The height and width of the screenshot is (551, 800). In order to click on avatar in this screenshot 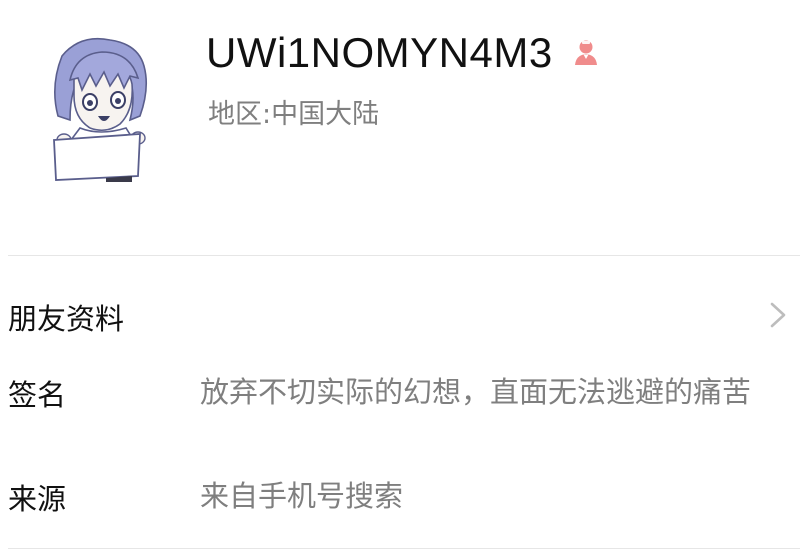, I will do `click(99, 109)`.